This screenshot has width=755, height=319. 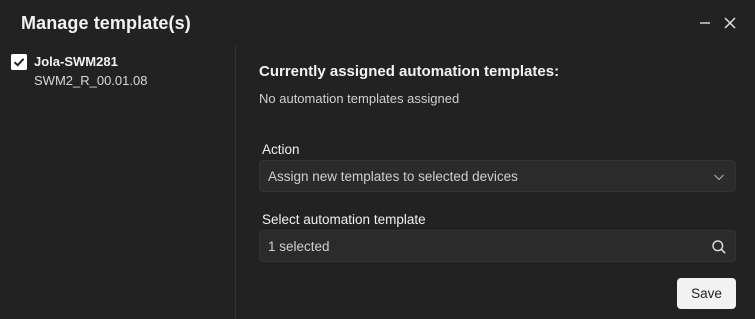 I want to click on action-dropdown: Assign new templates to selected devices, so click(x=497, y=176).